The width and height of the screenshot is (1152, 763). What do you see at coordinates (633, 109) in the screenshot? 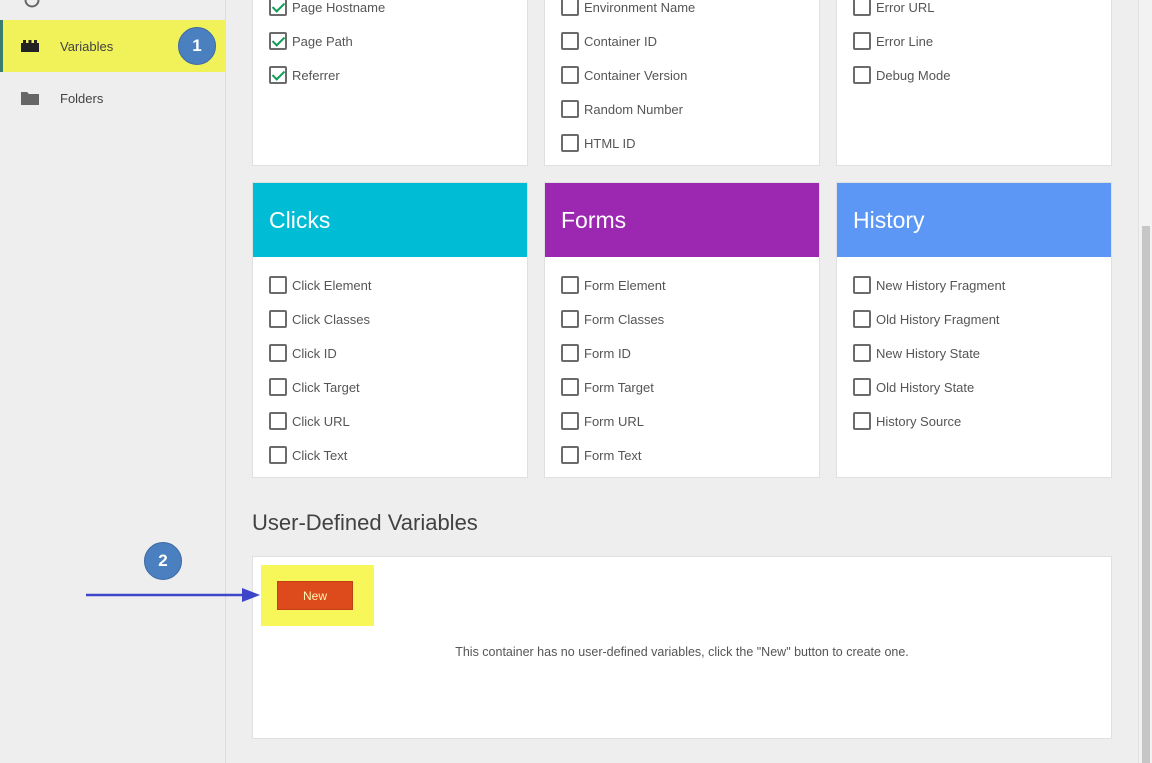
I see `checkbox-label: Random Number` at bounding box center [633, 109].